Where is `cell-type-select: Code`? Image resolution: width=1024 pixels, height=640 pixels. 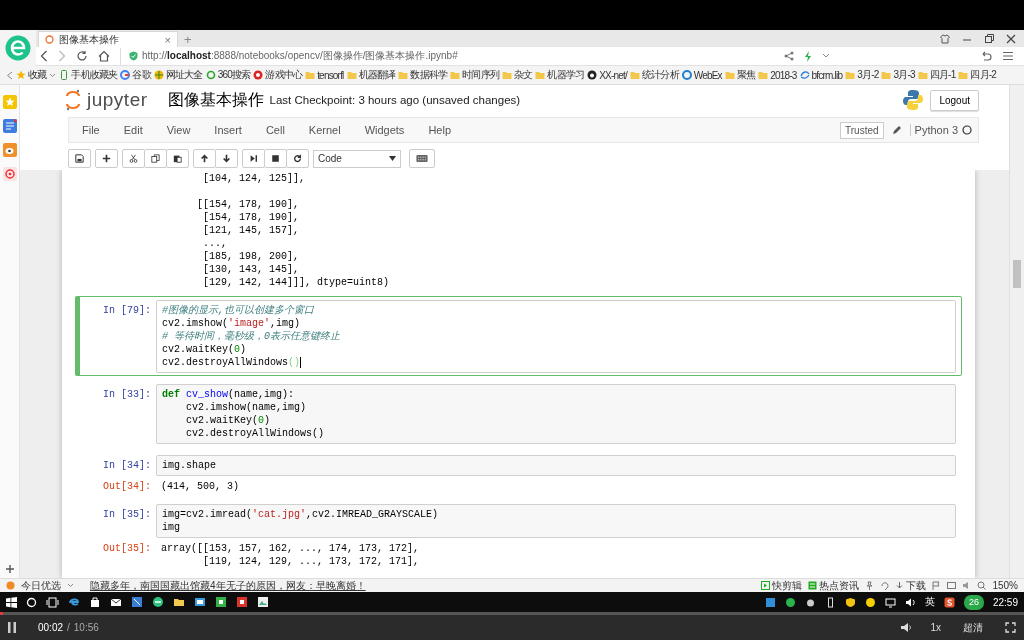 cell-type-select: Code is located at coordinates (357, 158).